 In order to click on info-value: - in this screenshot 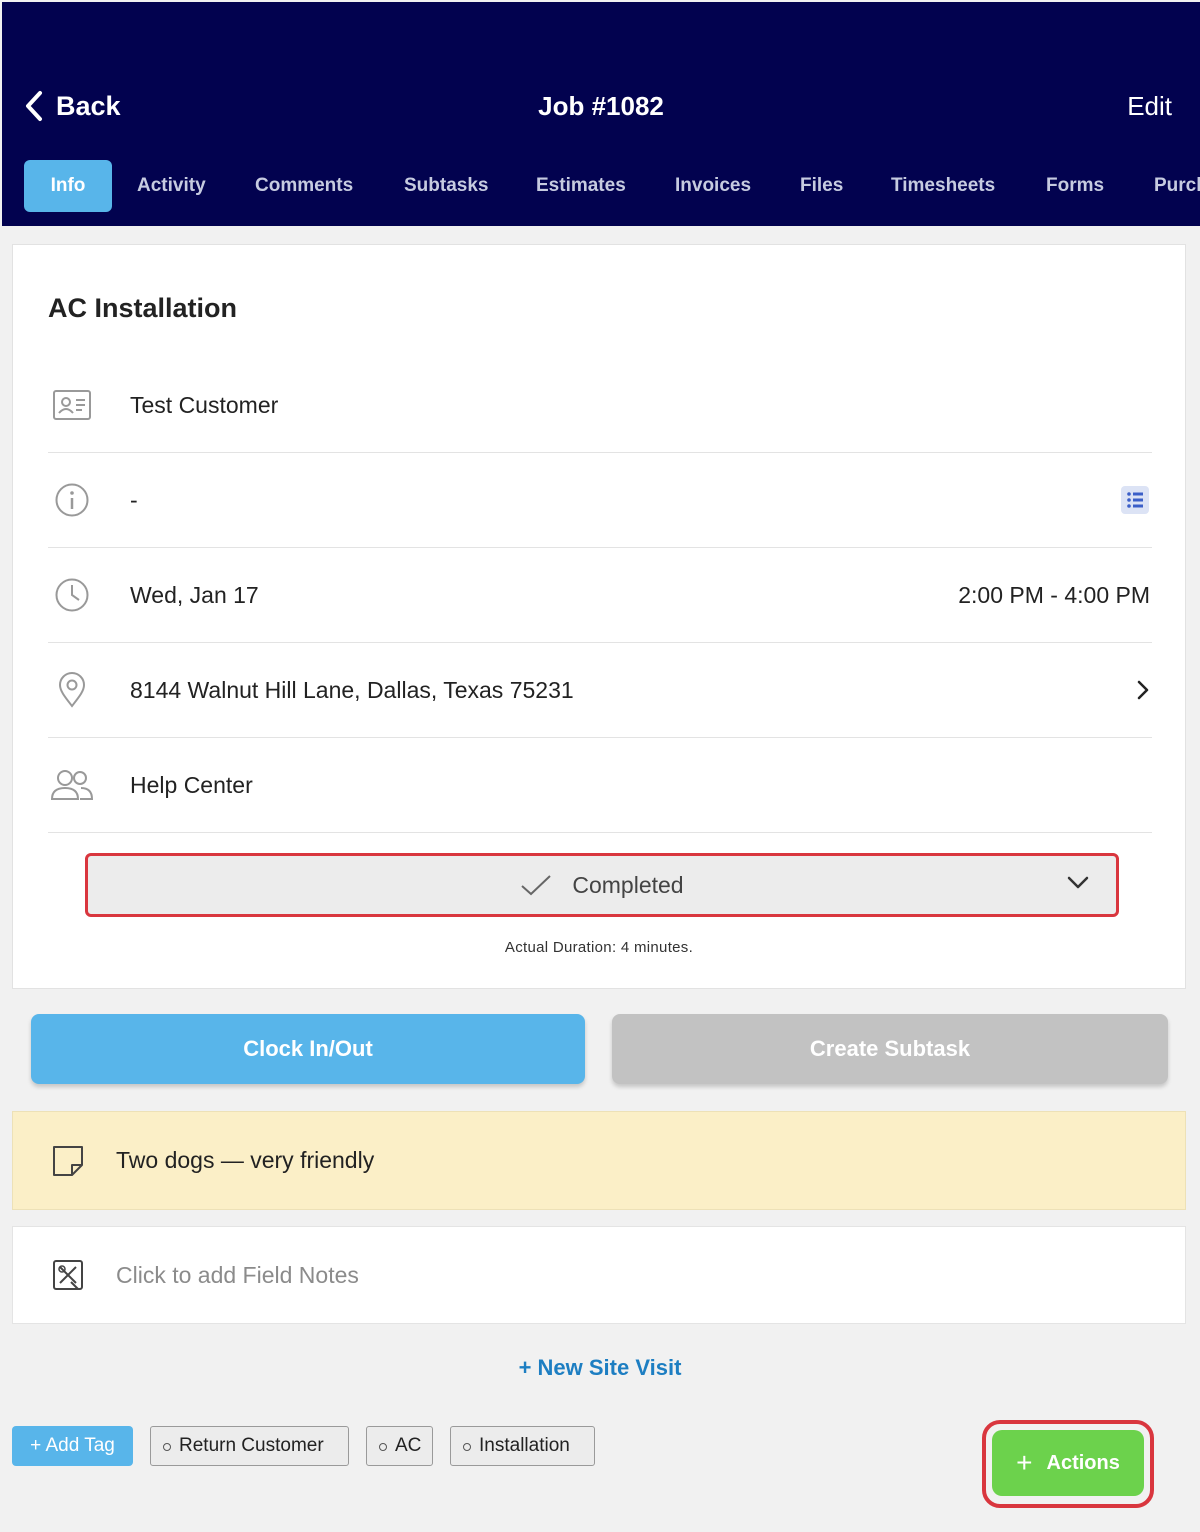, I will do `click(134, 499)`.